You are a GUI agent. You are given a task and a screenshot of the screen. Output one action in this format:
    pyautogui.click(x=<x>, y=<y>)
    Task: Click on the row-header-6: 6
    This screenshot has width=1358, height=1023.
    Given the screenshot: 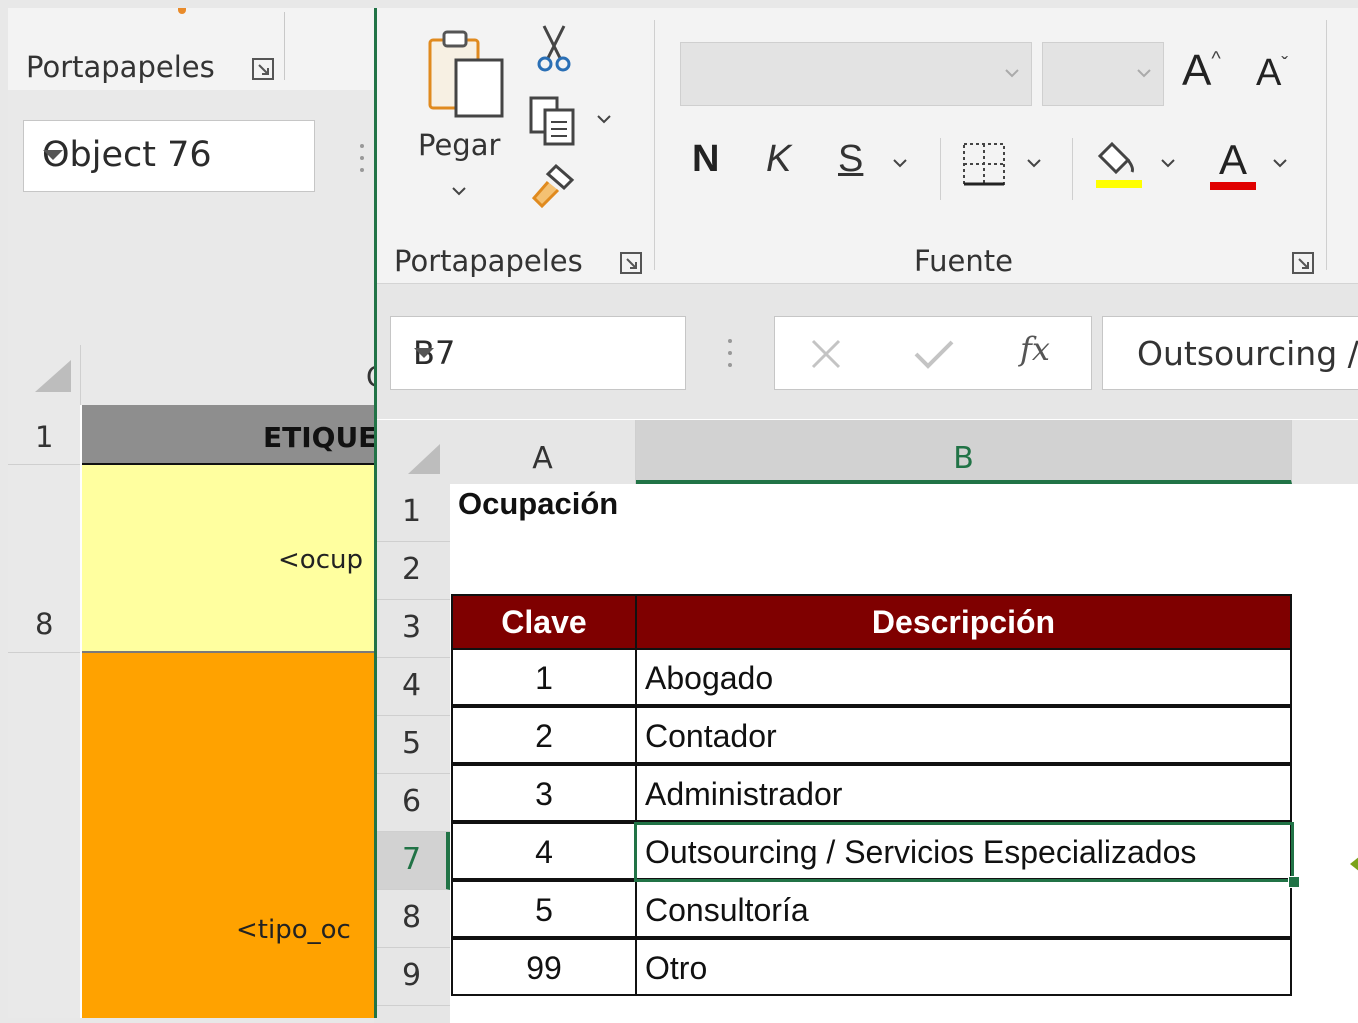 What is the action you would take?
    pyautogui.click(x=412, y=803)
    